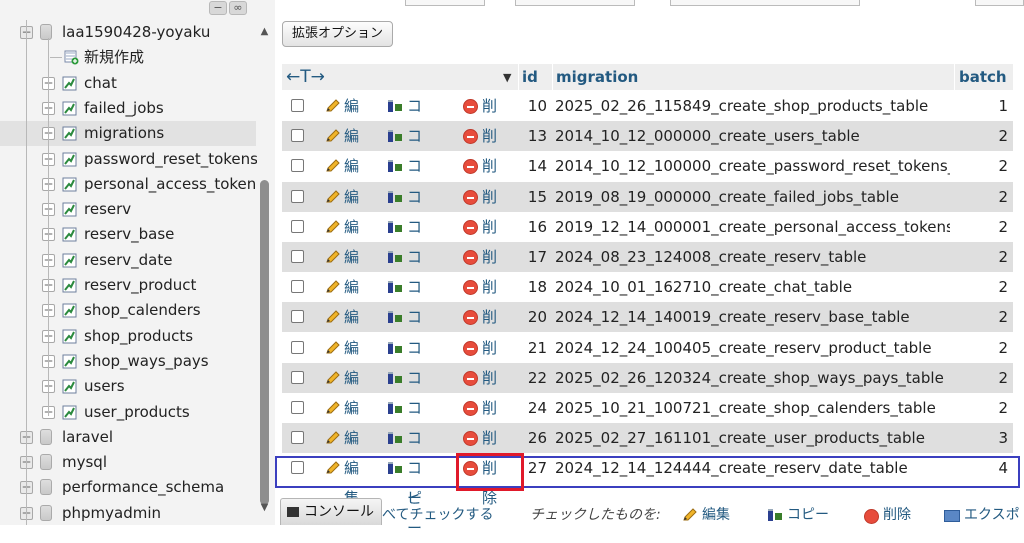 The width and height of the screenshot is (1024, 543). Describe the element at coordinates (128, 108) in the screenshot. I see `tree-item-failed-jobs: +failed_jobs` at that location.